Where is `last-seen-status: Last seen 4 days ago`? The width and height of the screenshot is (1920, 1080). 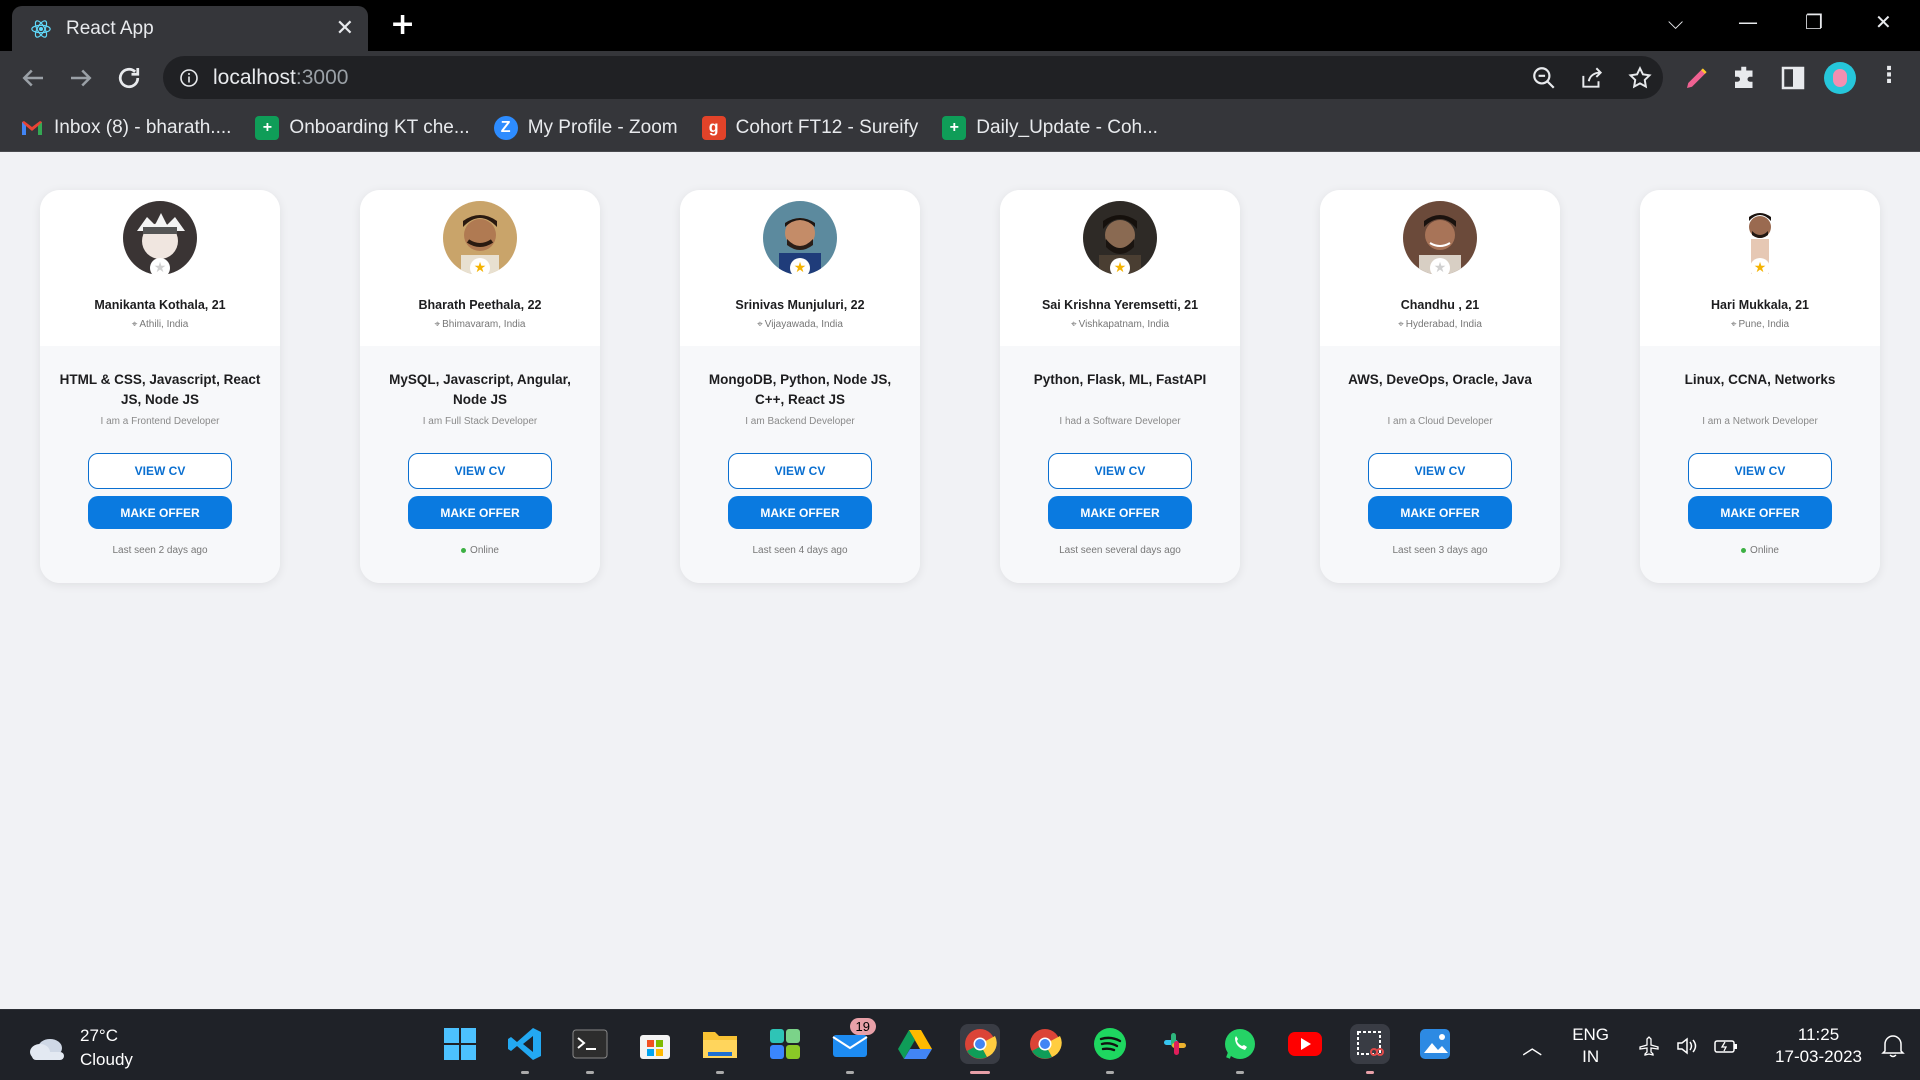 last-seen-status: Last seen 4 days ago is located at coordinates (800, 550).